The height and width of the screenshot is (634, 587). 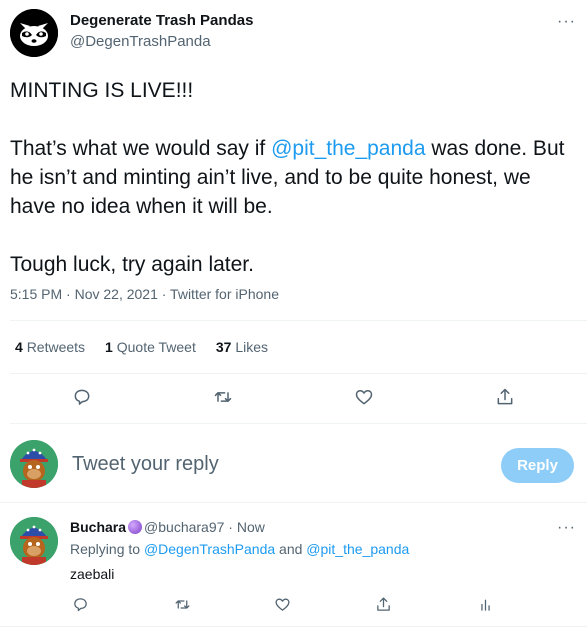 I want to click on mention-link: @DegenTrashPanda, so click(x=209, y=549).